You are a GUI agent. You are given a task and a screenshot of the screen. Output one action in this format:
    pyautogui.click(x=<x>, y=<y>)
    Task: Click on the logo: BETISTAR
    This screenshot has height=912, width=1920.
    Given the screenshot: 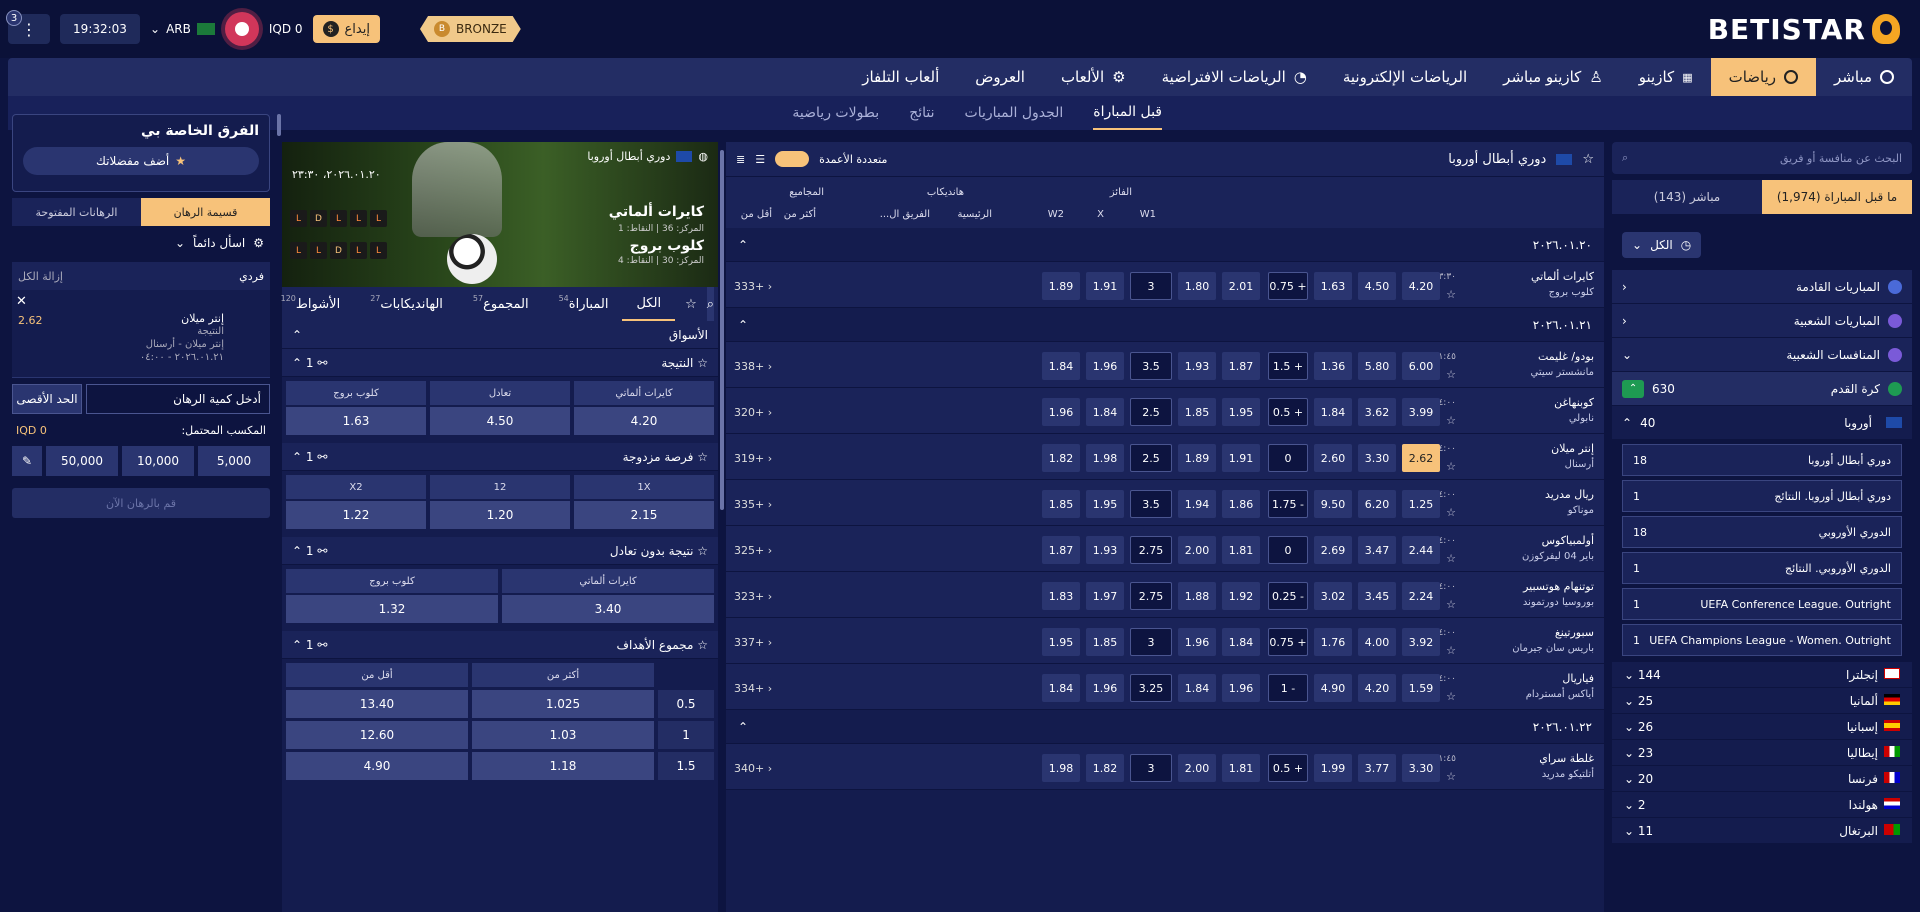 What is the action you would take?
    pyautogui.click(x=1804, y=29)
    